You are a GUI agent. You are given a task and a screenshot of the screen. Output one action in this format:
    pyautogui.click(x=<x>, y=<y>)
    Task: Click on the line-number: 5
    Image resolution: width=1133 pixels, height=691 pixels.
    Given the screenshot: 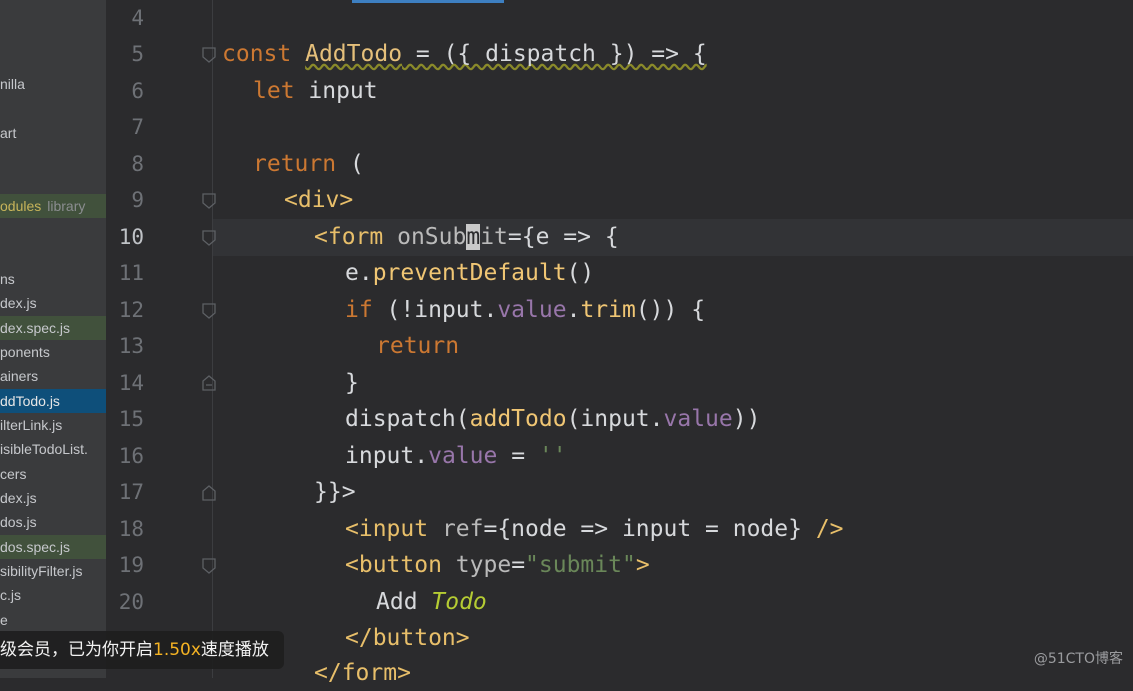 What is the action you would take?
    pyautogui.click(x=137, y=54)
    